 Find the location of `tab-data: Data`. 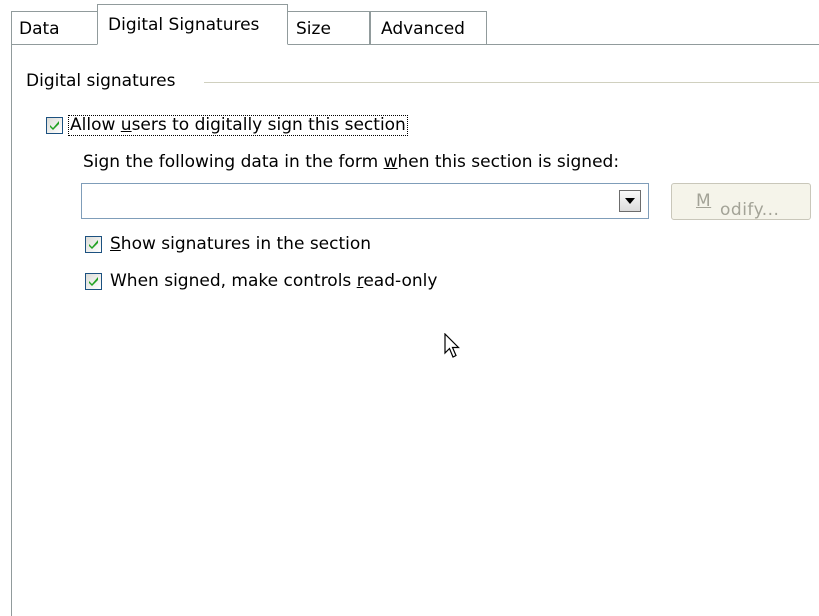

tab-data: Data is located at coordinates (54, 28).